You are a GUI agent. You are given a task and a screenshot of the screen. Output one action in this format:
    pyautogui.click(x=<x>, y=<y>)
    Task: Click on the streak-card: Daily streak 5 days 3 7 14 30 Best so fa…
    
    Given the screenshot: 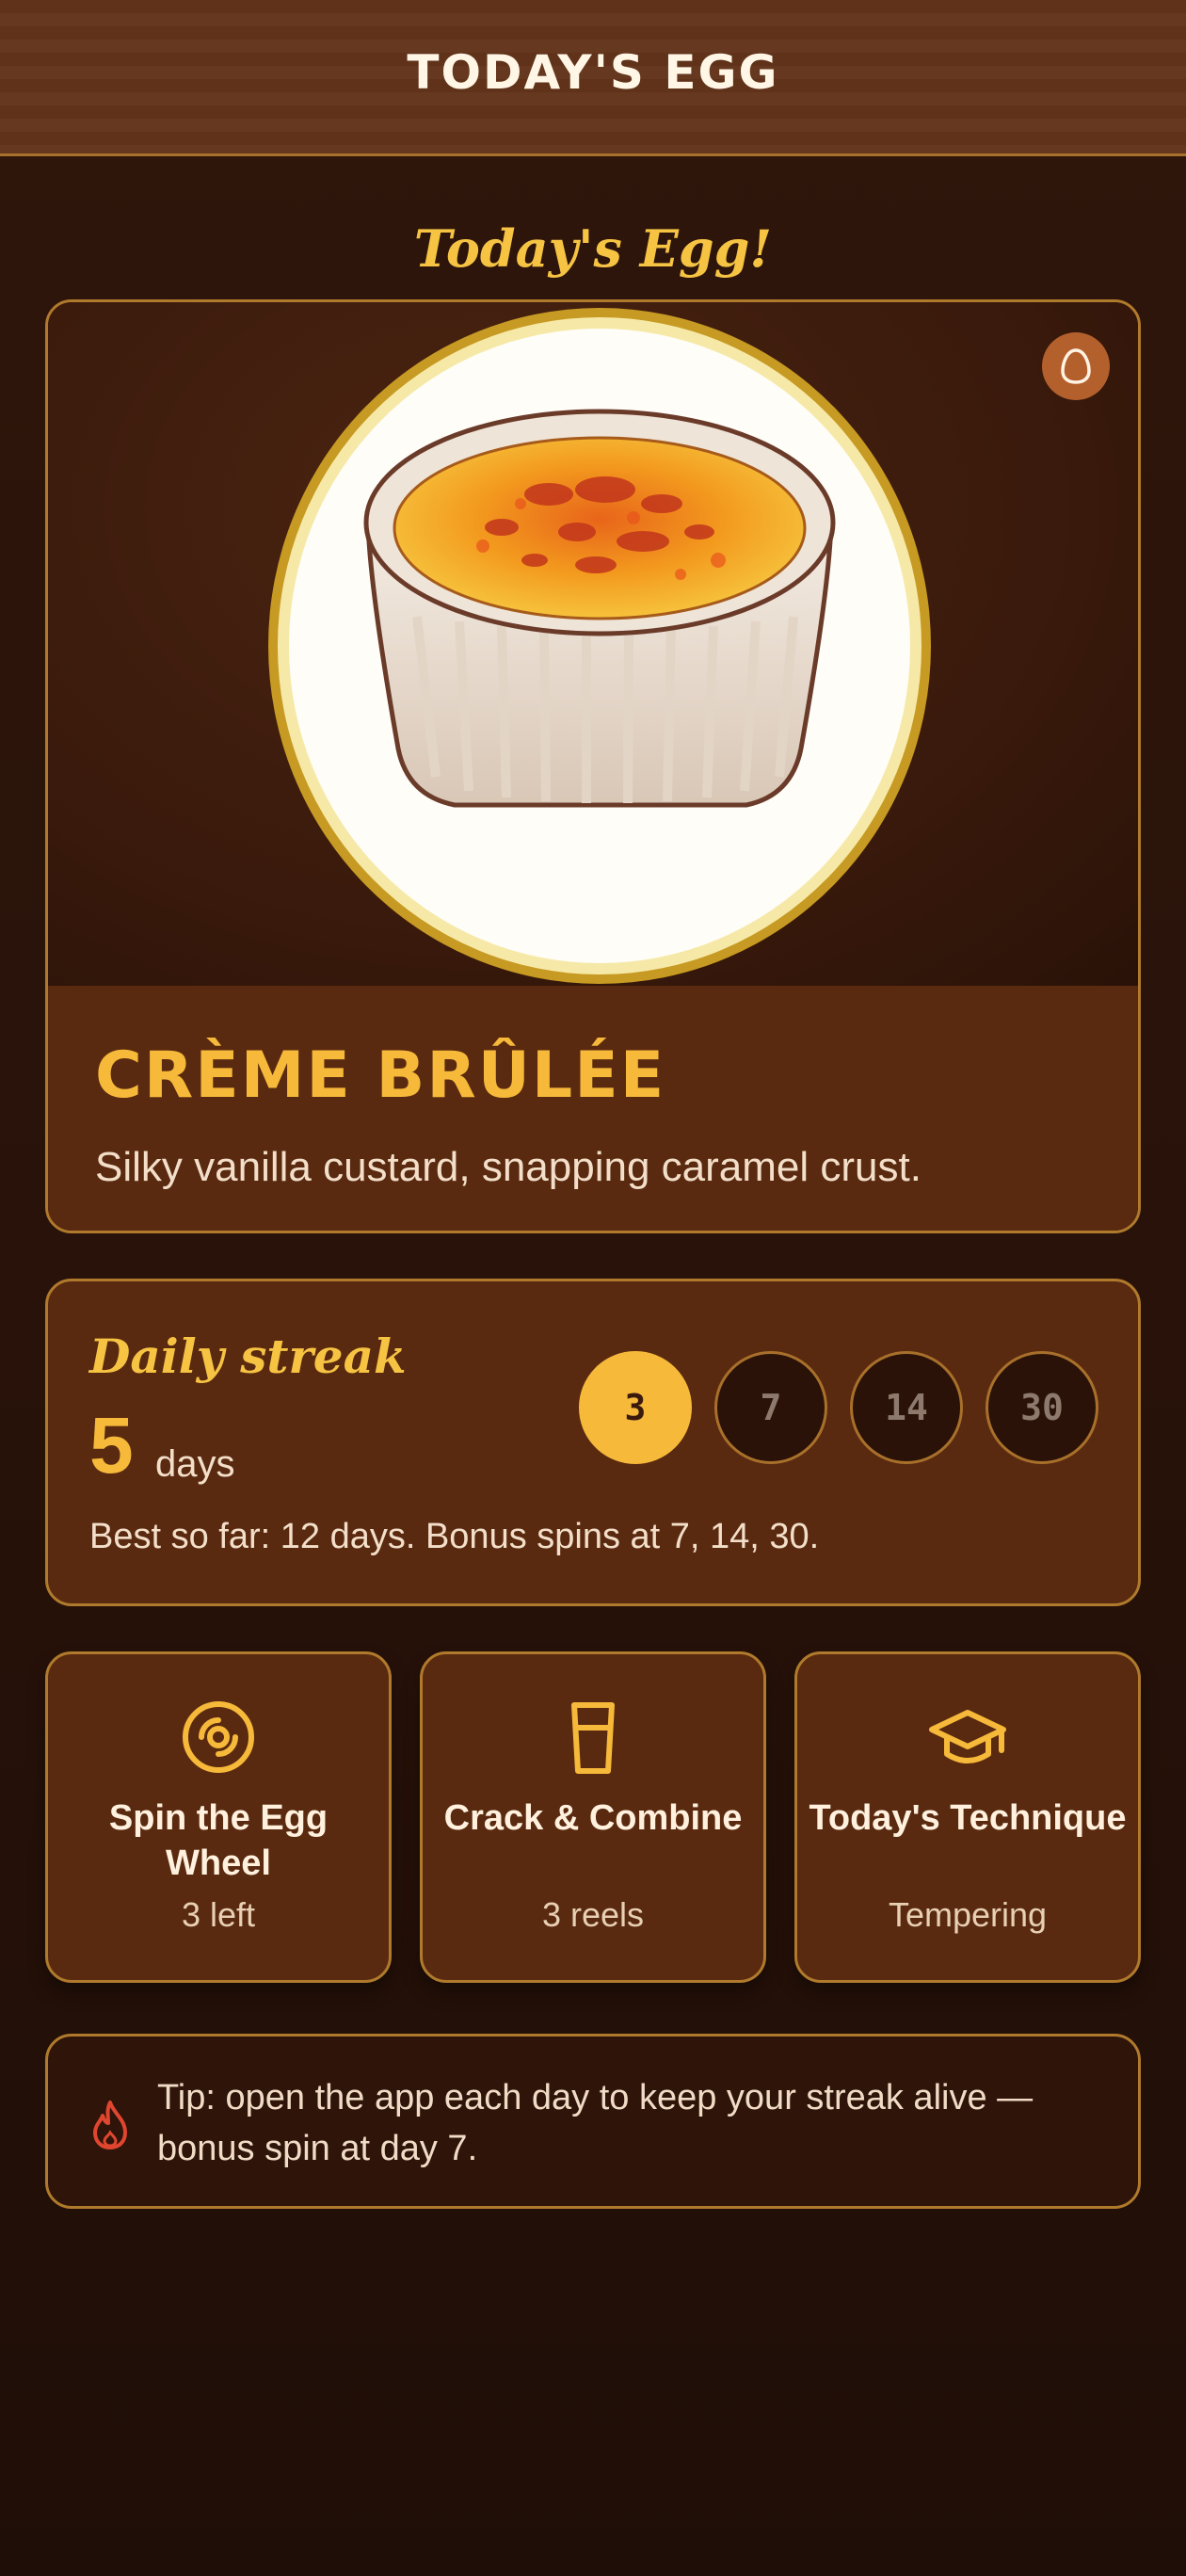 What is the action you would take?
    pyautogui.click(x=593, y=1442)
    